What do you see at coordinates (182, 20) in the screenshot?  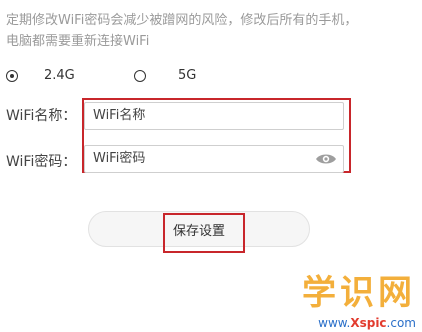 I see `security-tip-line-1: 定期修改WiFi密码会减少被蹭网的风险，修改后所有的手机，` at bounding box center [182, 20].